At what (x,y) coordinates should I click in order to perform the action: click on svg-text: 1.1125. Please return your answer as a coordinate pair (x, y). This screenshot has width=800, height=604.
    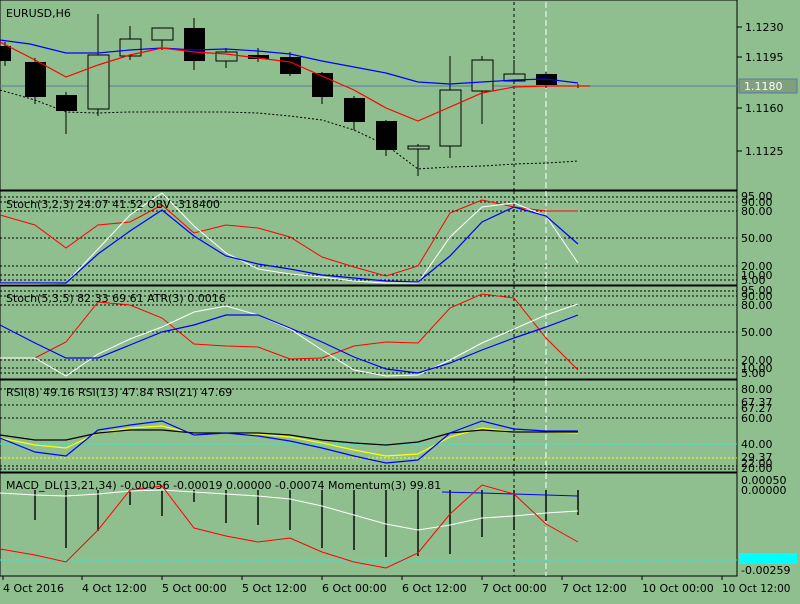
    Looking at the image, I should click on (764, 151).